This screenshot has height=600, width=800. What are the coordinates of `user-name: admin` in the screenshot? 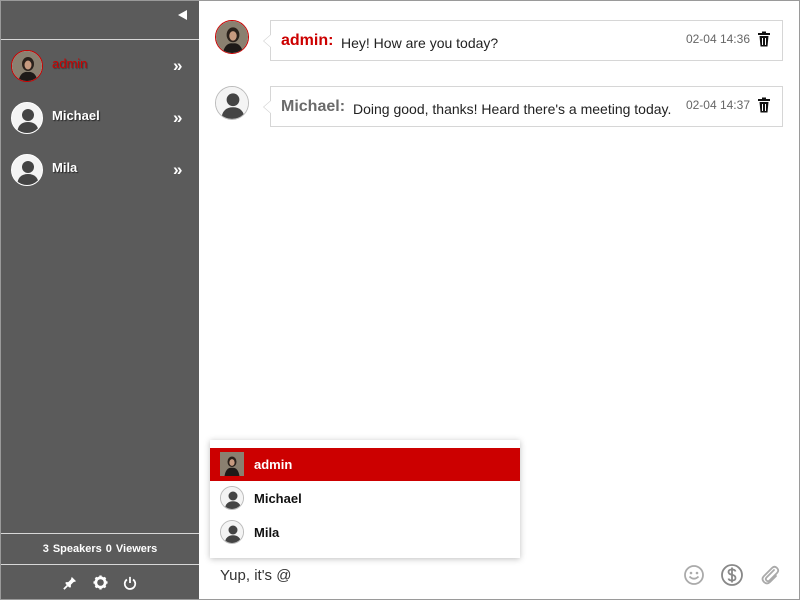 It's located at (70, 63).